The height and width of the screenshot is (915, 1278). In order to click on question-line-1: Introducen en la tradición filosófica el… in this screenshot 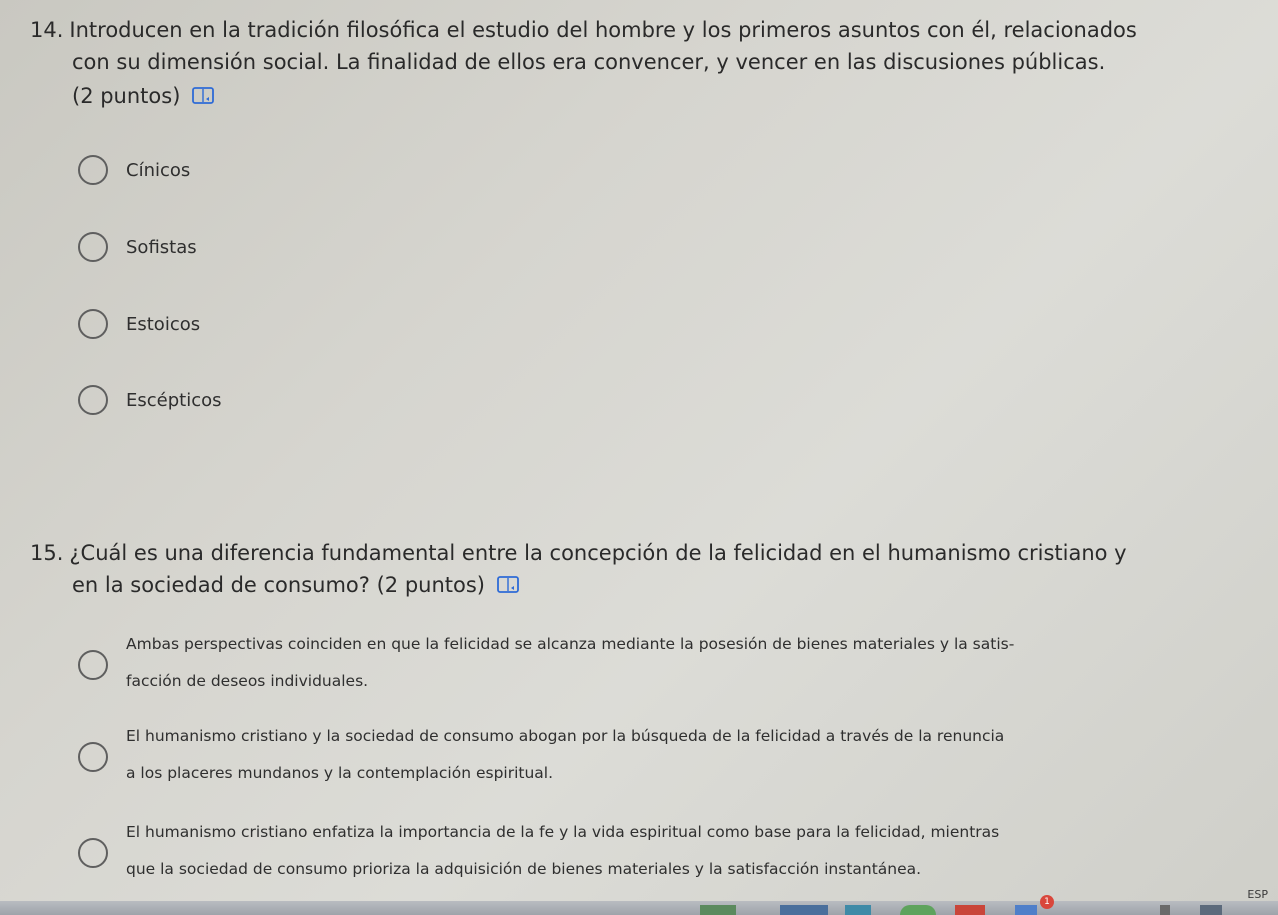, I will do `click(603, 30)`.